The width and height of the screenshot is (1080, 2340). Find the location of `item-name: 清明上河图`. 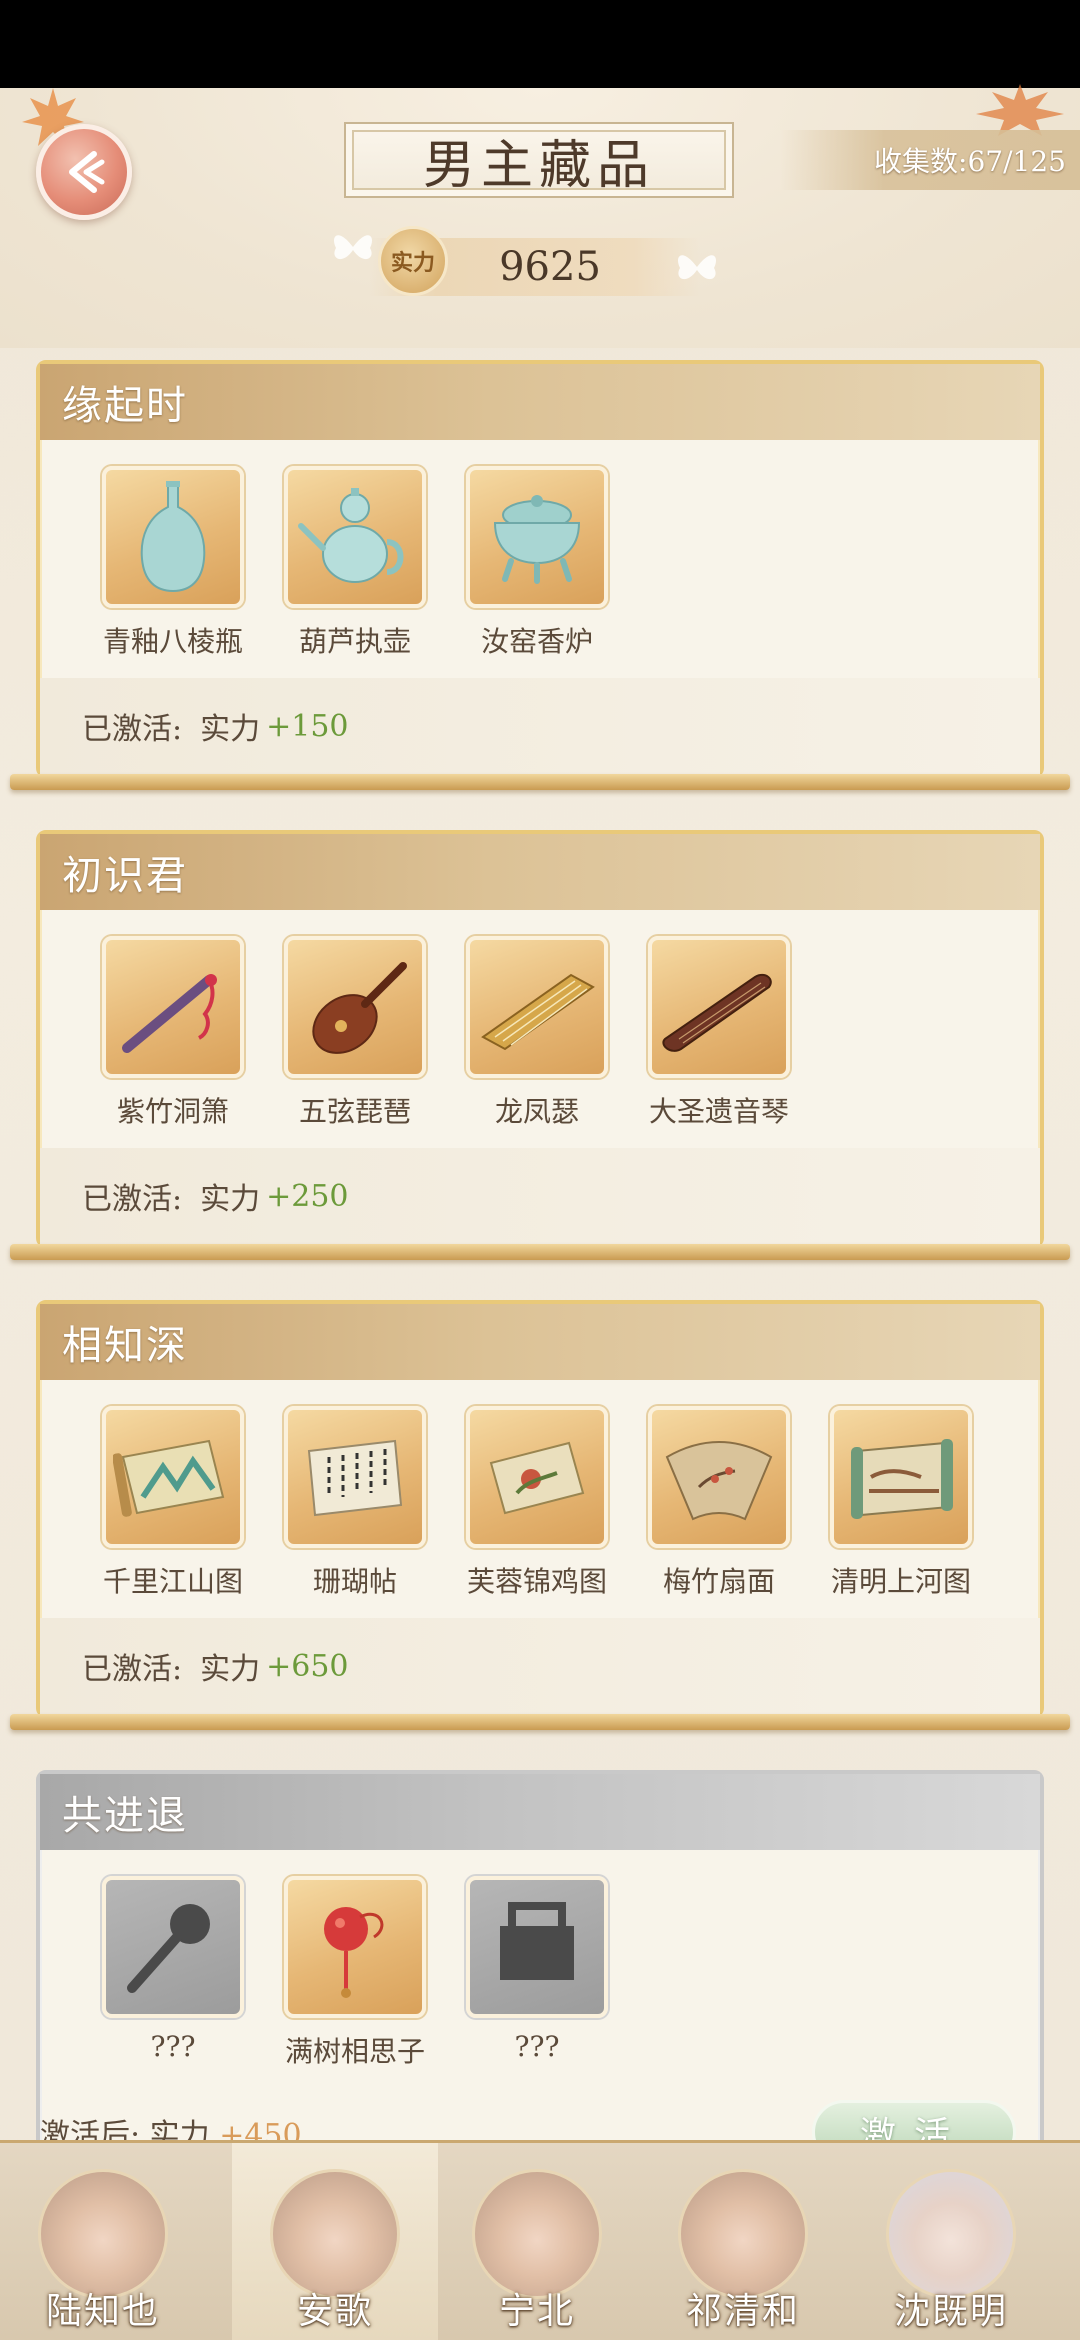

item-name: 清明上河图 is located at coordinates (900, 1581).